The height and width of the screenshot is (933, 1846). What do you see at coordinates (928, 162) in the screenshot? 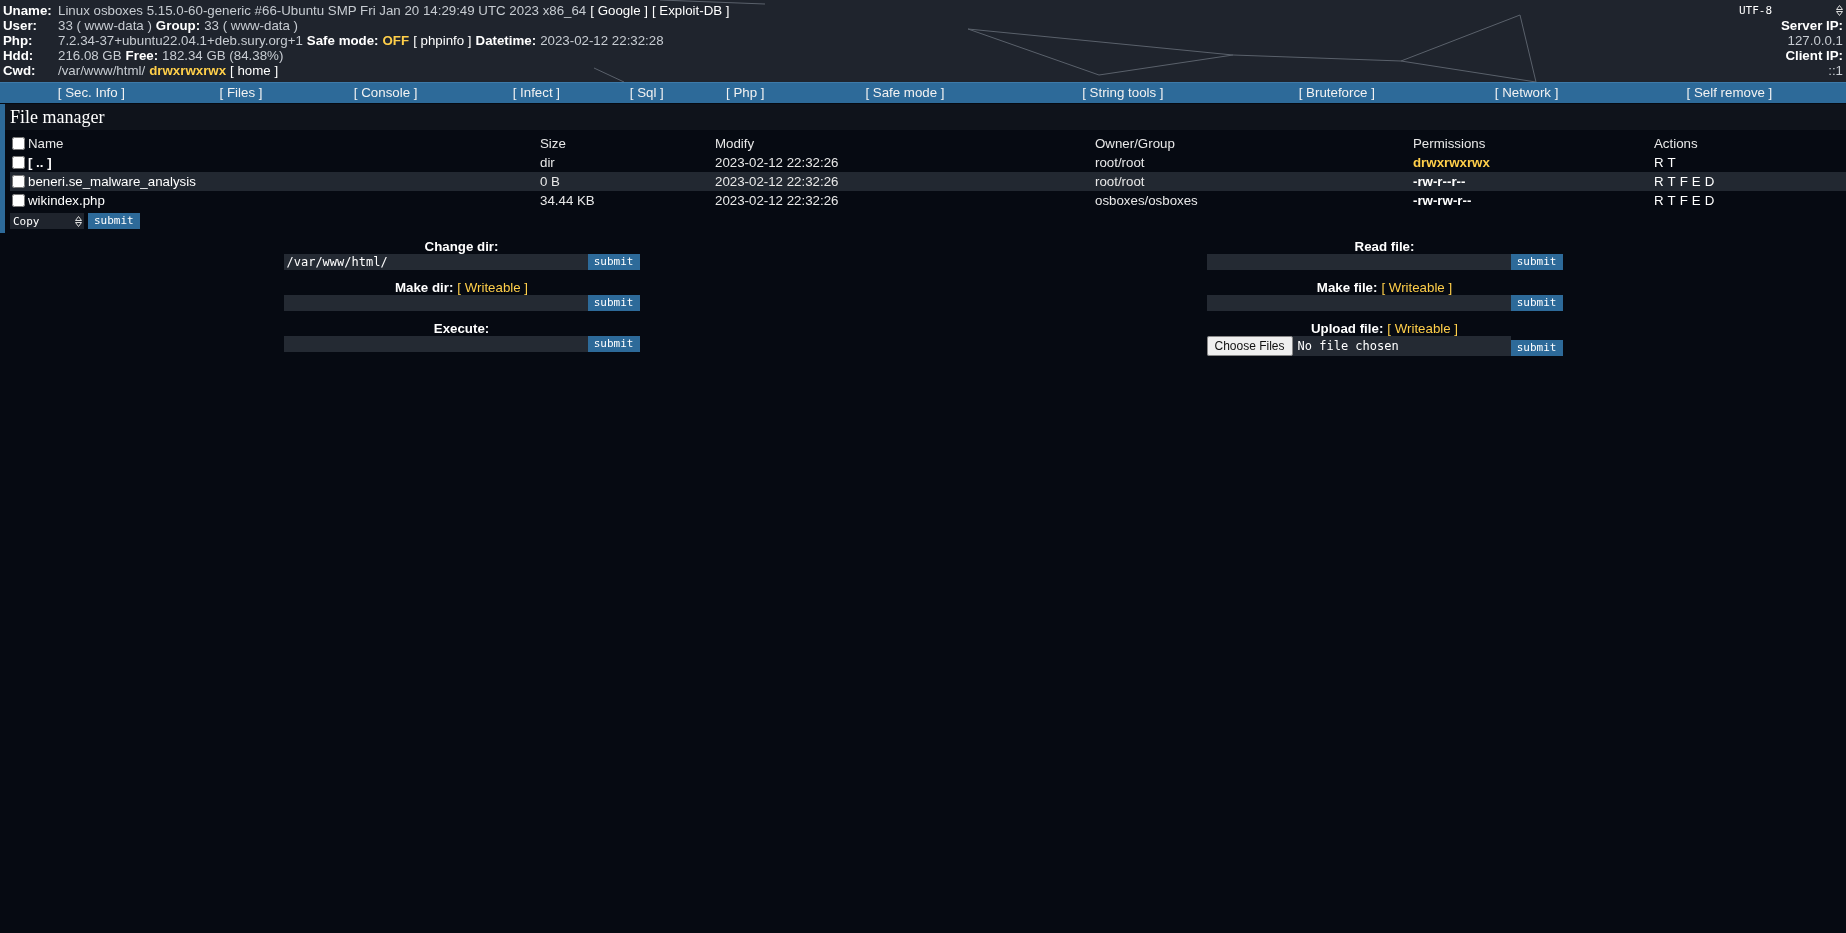
I see `table-row: [ .. ] dir 2023-02-12 22:32:26 root/root drwxrwxrwx R T` at bounding box center [928, 162].